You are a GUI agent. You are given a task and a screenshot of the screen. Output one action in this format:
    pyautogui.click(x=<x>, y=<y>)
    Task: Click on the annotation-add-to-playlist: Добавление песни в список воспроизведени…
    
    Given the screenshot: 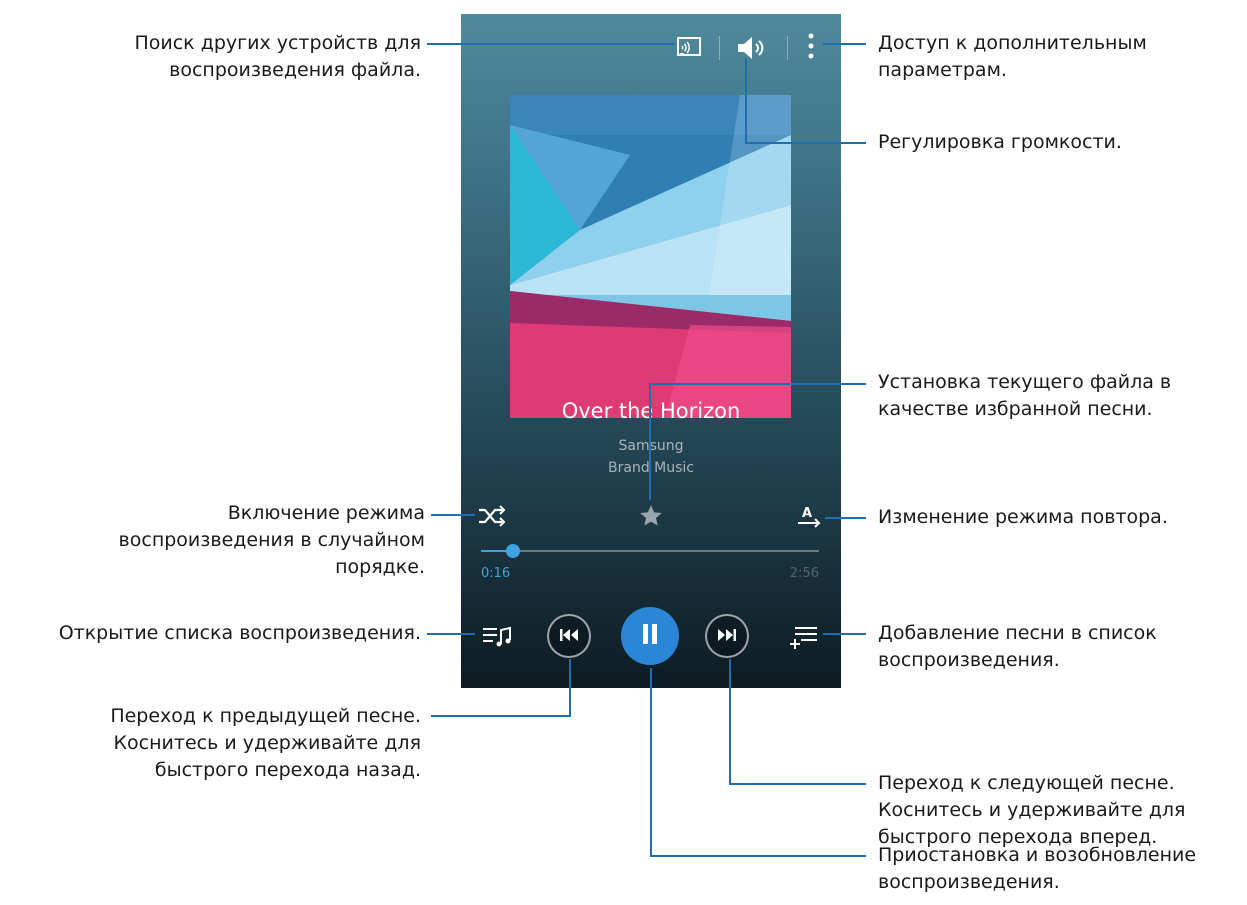 What is the action you would take?
    pyautogui.click(x=1017, y=646)
    